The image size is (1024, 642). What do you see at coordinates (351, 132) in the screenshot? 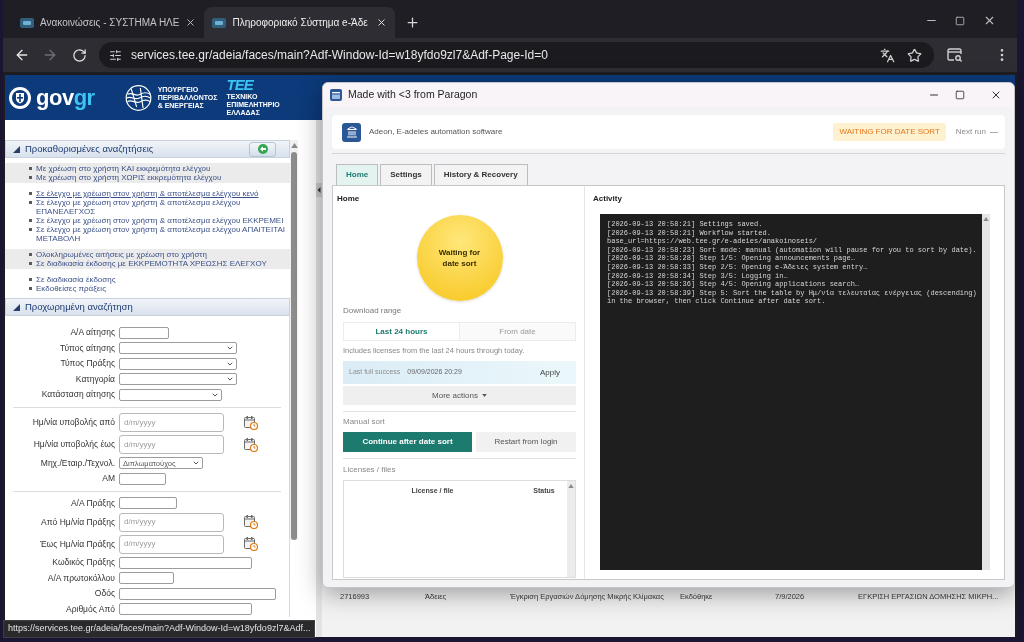
I see `bank-icon` at bounding box center [351, 132].